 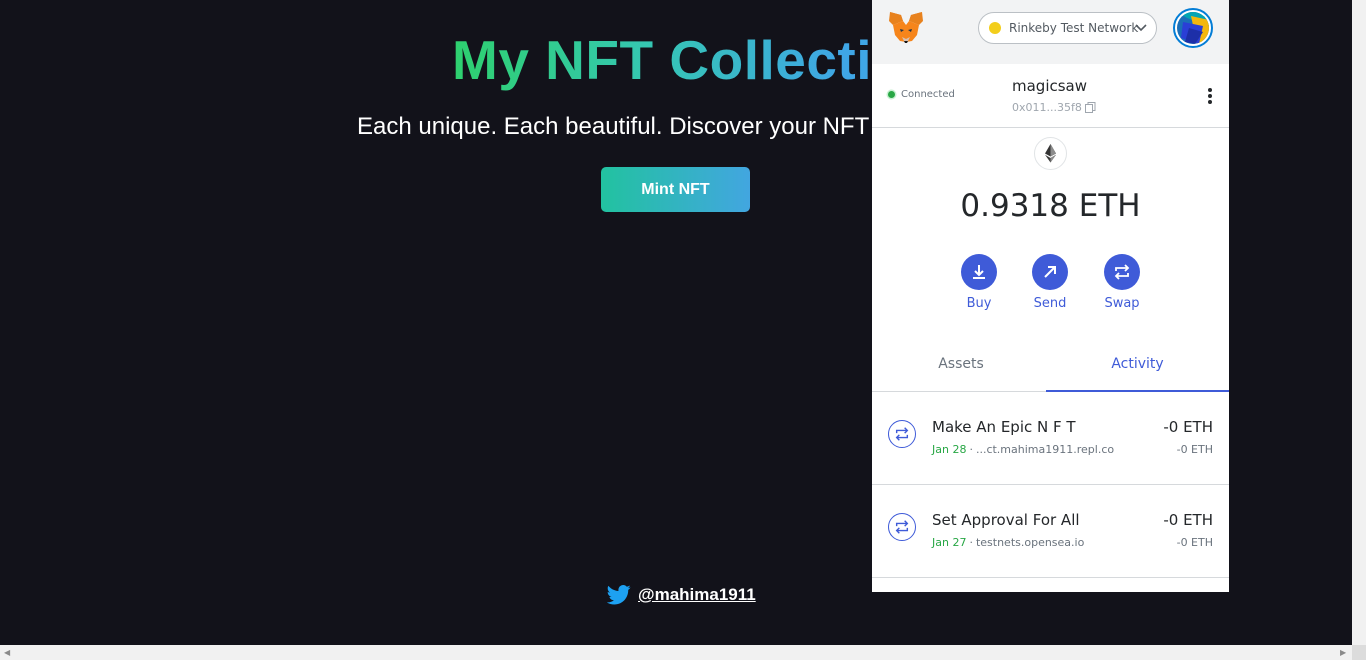 What do you see at coordinates (1137, 367) in the screenshot?
I see `tab-activity: Activity` at bounding box center [1137, 367].